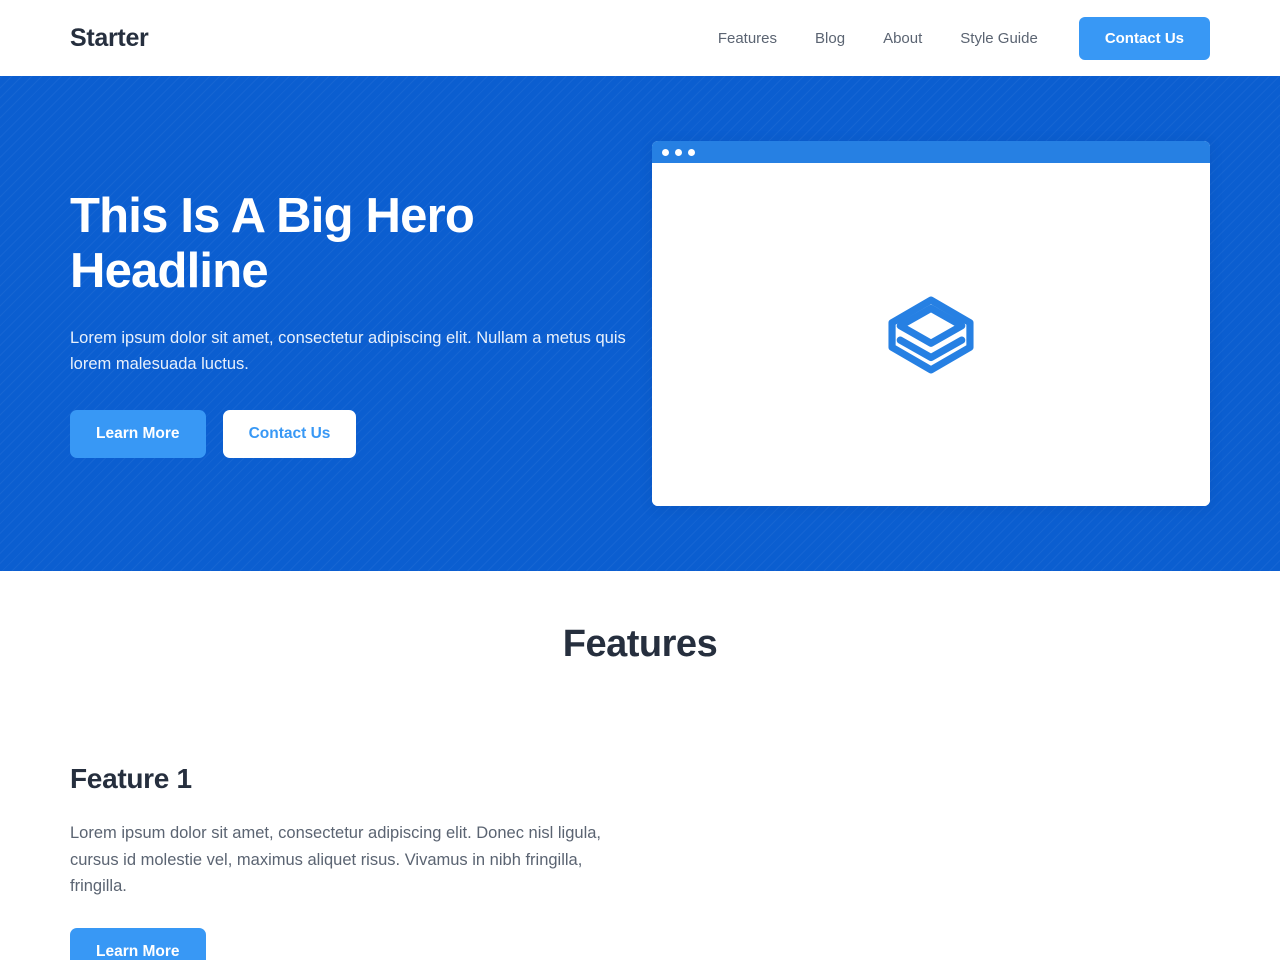 The image size is (1280, 960). What do you see at coordinates (1144, 38) in the screenshot?
I see `nav-contact-us-button: Contact Us` at bounding box center [1144, 38].